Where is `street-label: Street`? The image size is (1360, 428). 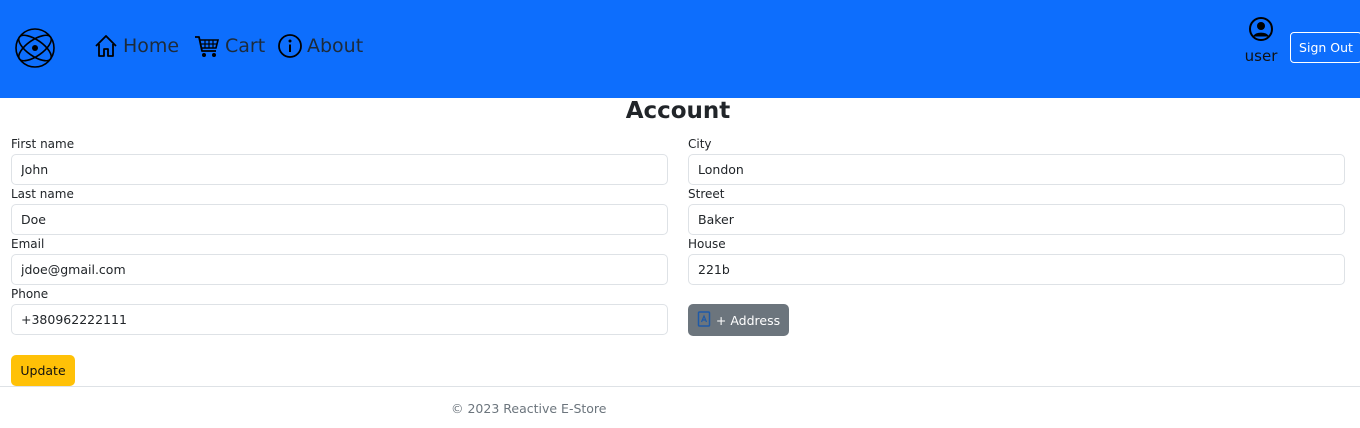 street-label: Street is located at coordinates (706, 194).